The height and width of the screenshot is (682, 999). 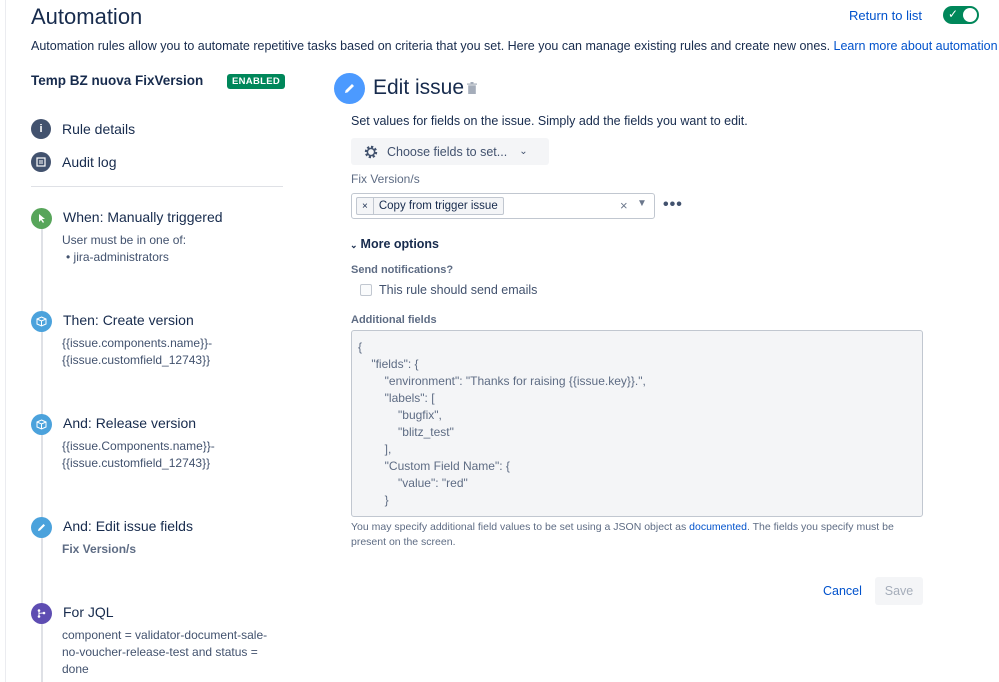 I want to click on page-title: Automation, so click(x=87, y=16).